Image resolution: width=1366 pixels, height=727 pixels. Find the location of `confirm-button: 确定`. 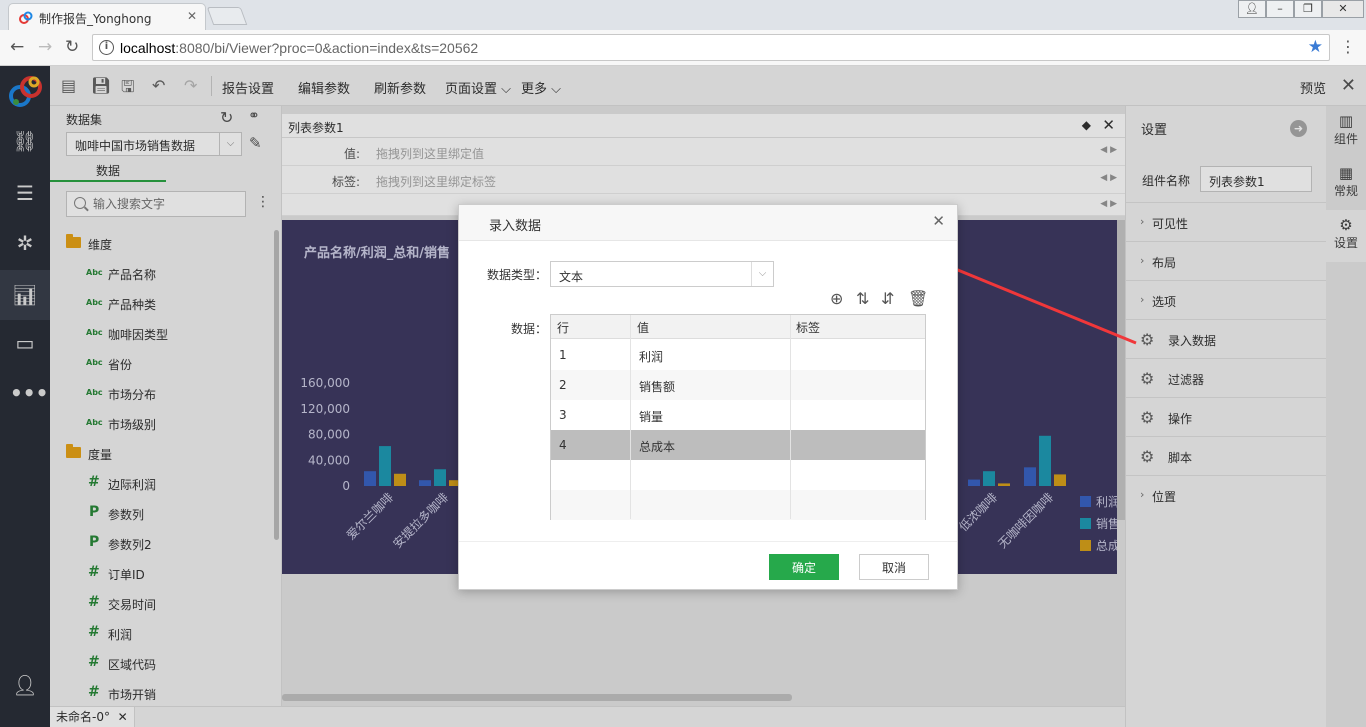

confirm-button: 确定 is located at coordinates (804, 567).